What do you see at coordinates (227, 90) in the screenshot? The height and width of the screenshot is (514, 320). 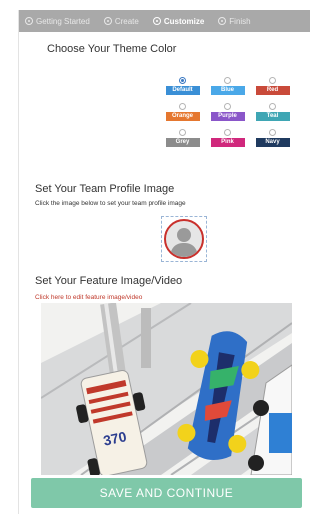 I see `theme-swatch: Blue` at bounding box center [227, 90].